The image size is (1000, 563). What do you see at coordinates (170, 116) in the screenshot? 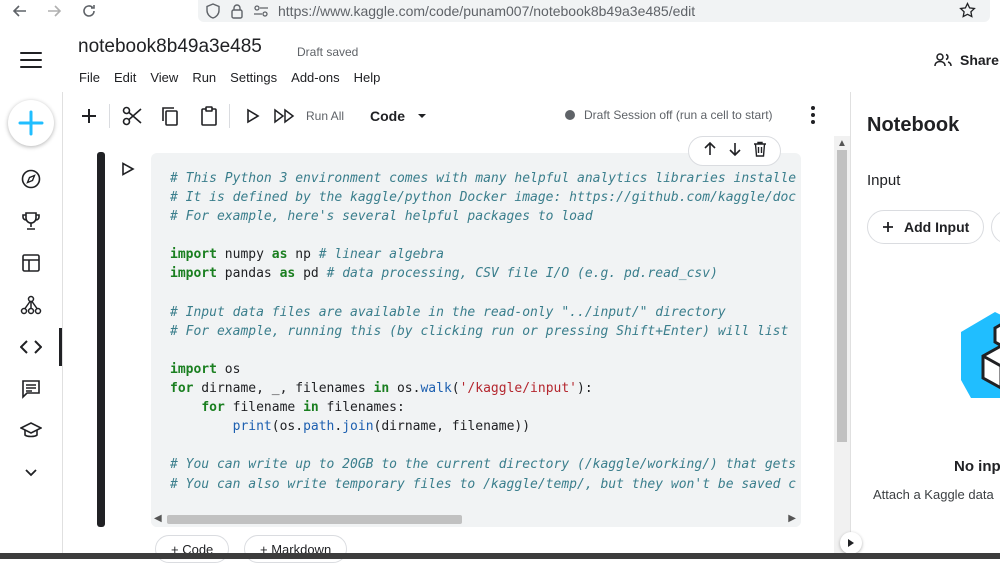
I see `copy-icon` at bounding box center [170, 116].